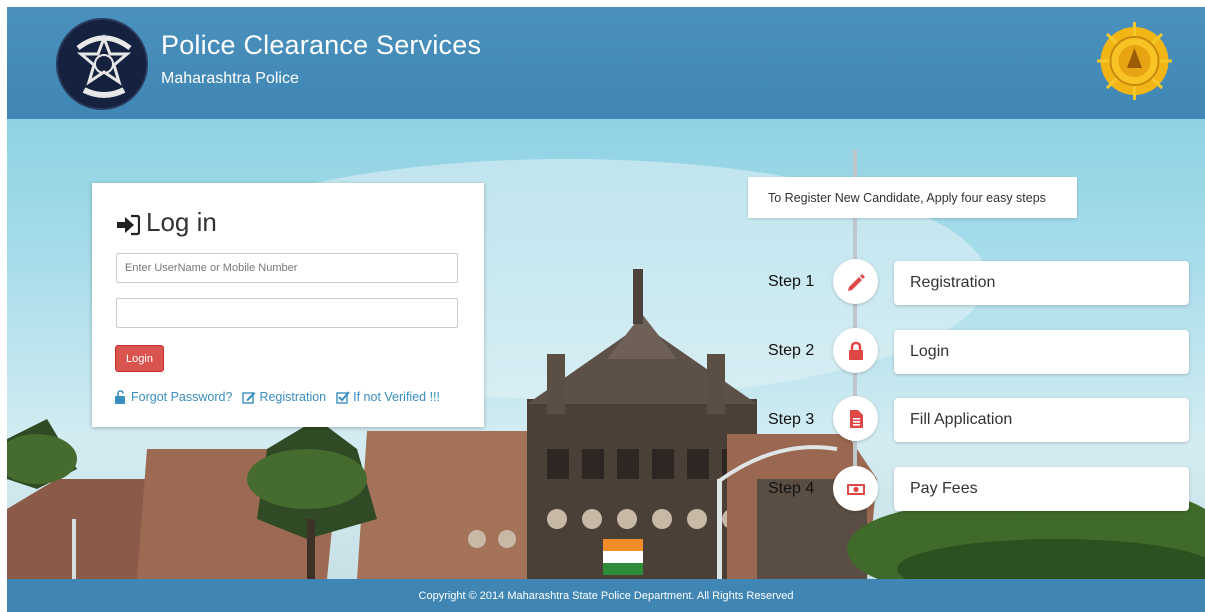 Image resolution: width=1205 pixels, height=612 pixels. I want to click on pencil-icon, so click(856, 282).